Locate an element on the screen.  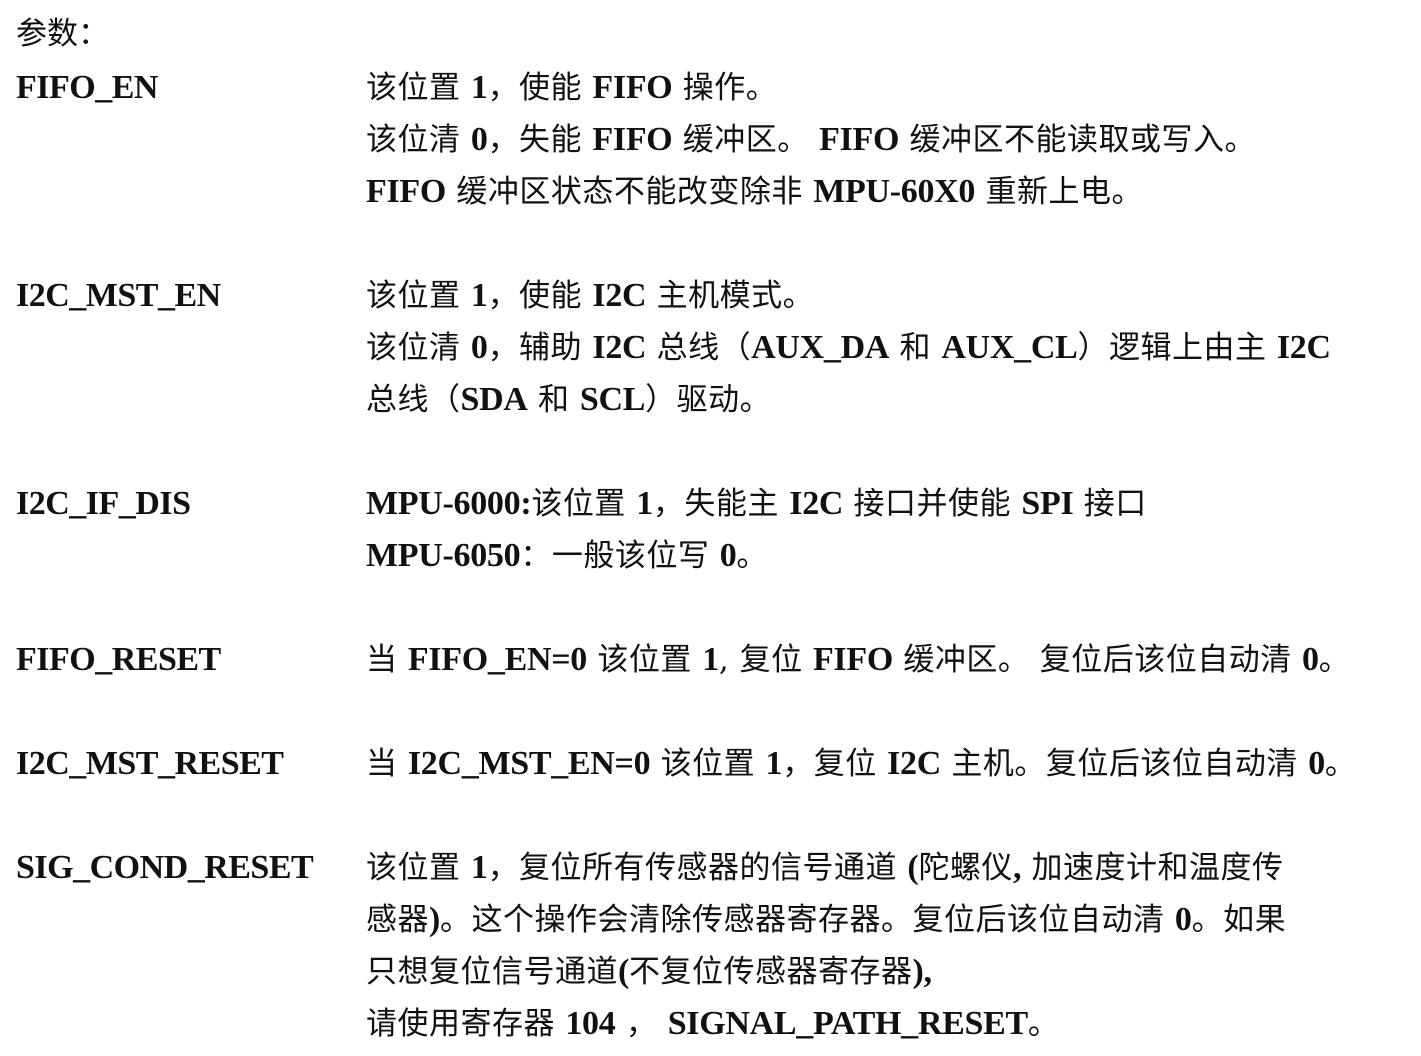
description-line: MPU-6050：一般该位写 0。 is located at coordinates (567, 555).